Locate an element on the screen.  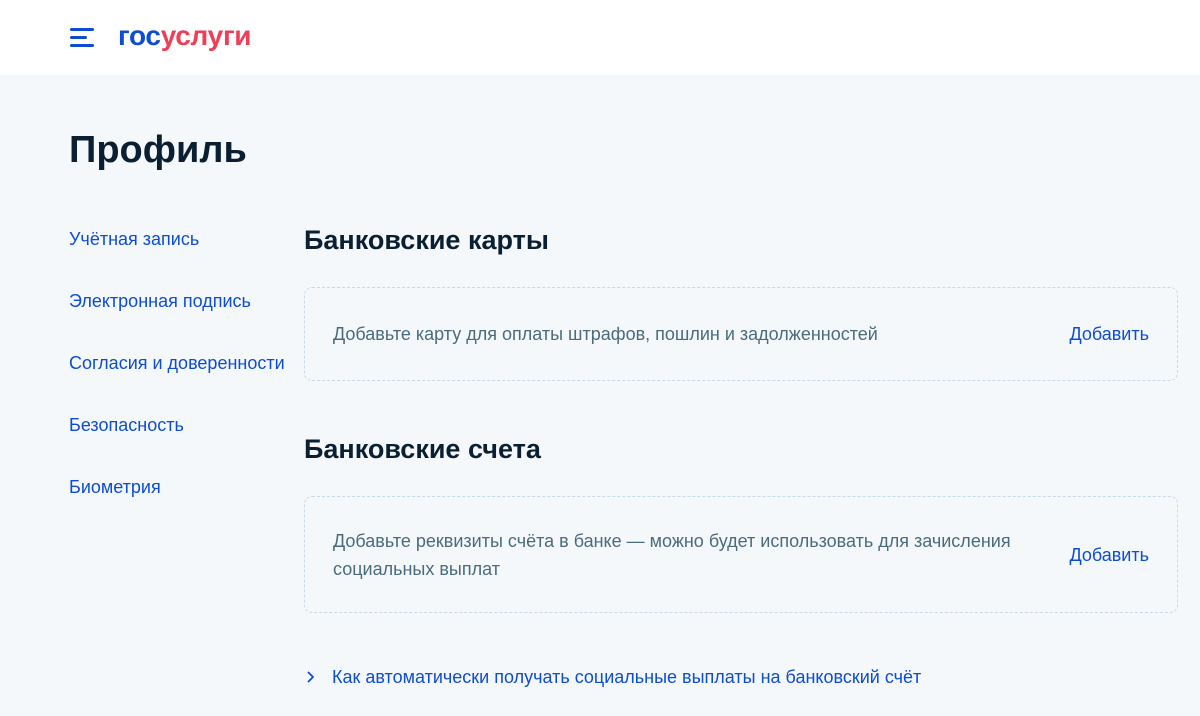
bank-accounts-heading: Банковские счета is located at coordinates (422, 449).